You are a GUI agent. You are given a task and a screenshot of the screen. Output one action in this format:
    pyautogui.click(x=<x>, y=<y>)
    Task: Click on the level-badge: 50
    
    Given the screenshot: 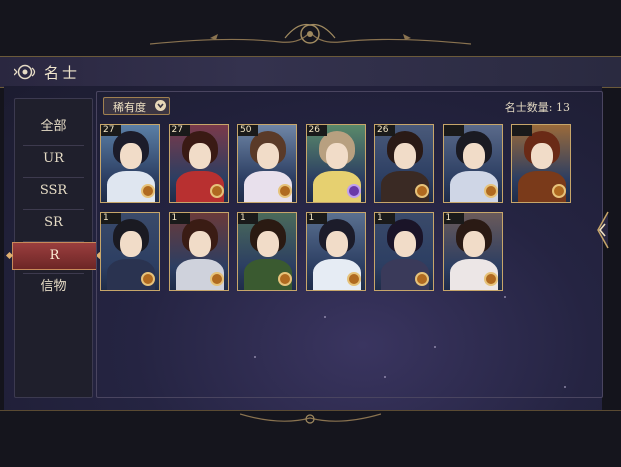 What is the action you would take?
    pyautogui.click(x=248, y=130)
    